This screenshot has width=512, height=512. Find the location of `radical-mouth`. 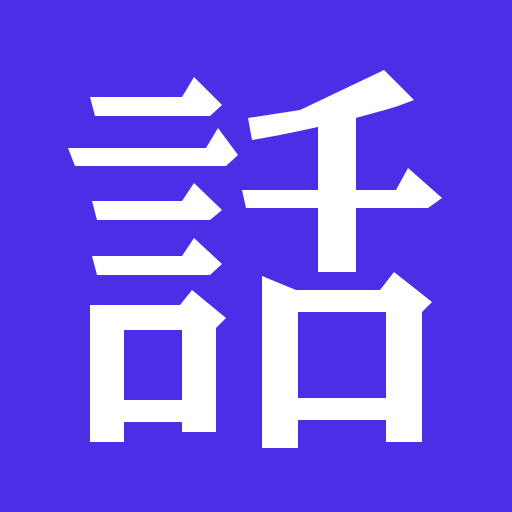

radical-mouth is located at coordinates (158, 366).